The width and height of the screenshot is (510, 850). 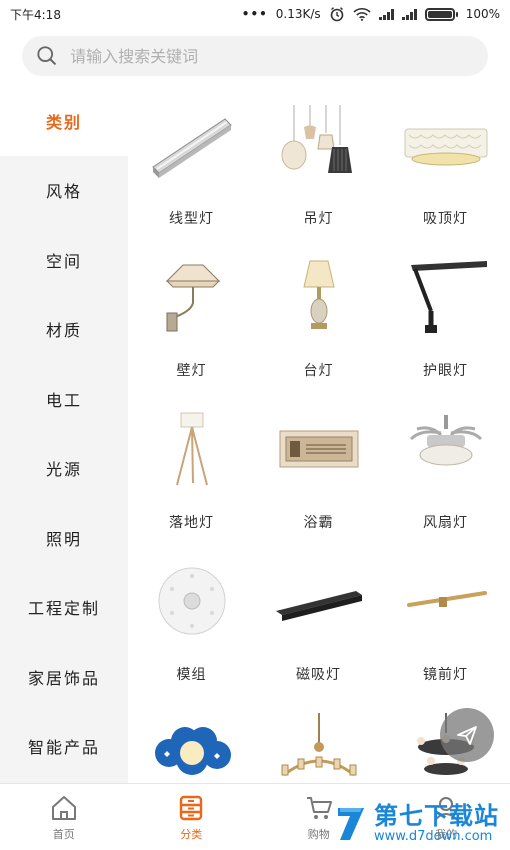 I want to click on grid-item-magnetic-track: 磁吸灯, so click(x=318, y=618).